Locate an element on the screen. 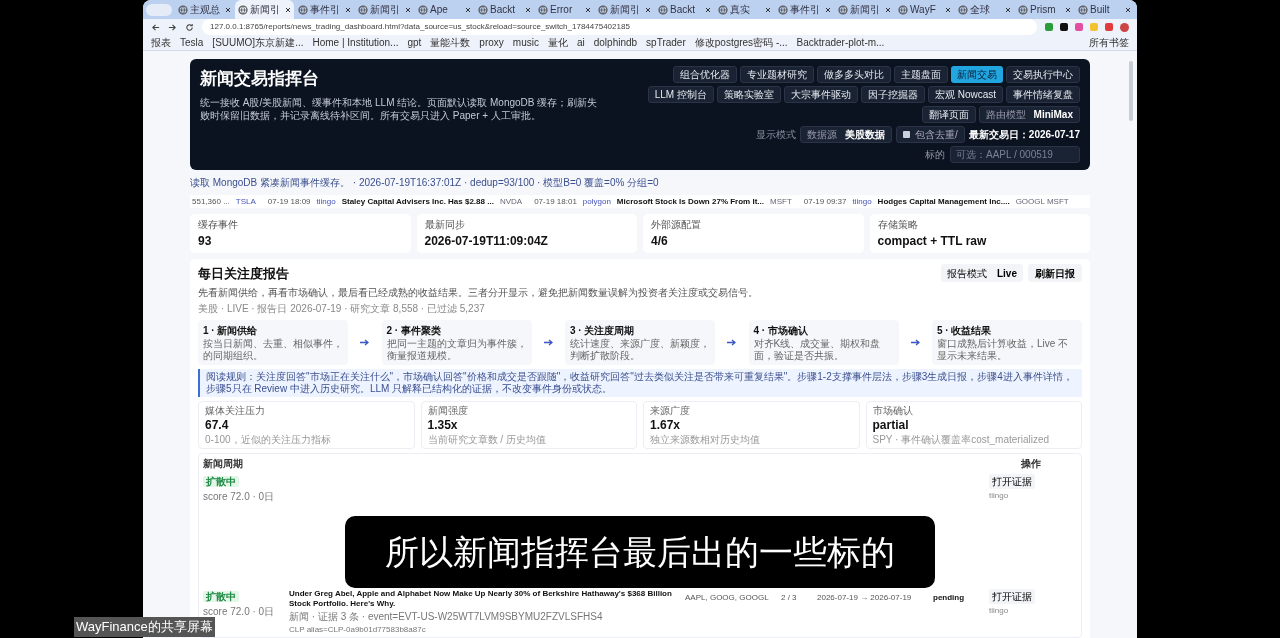 This screenshot has width=1280, height=638. bookmark: gpt is located at coordinates (414, 42).